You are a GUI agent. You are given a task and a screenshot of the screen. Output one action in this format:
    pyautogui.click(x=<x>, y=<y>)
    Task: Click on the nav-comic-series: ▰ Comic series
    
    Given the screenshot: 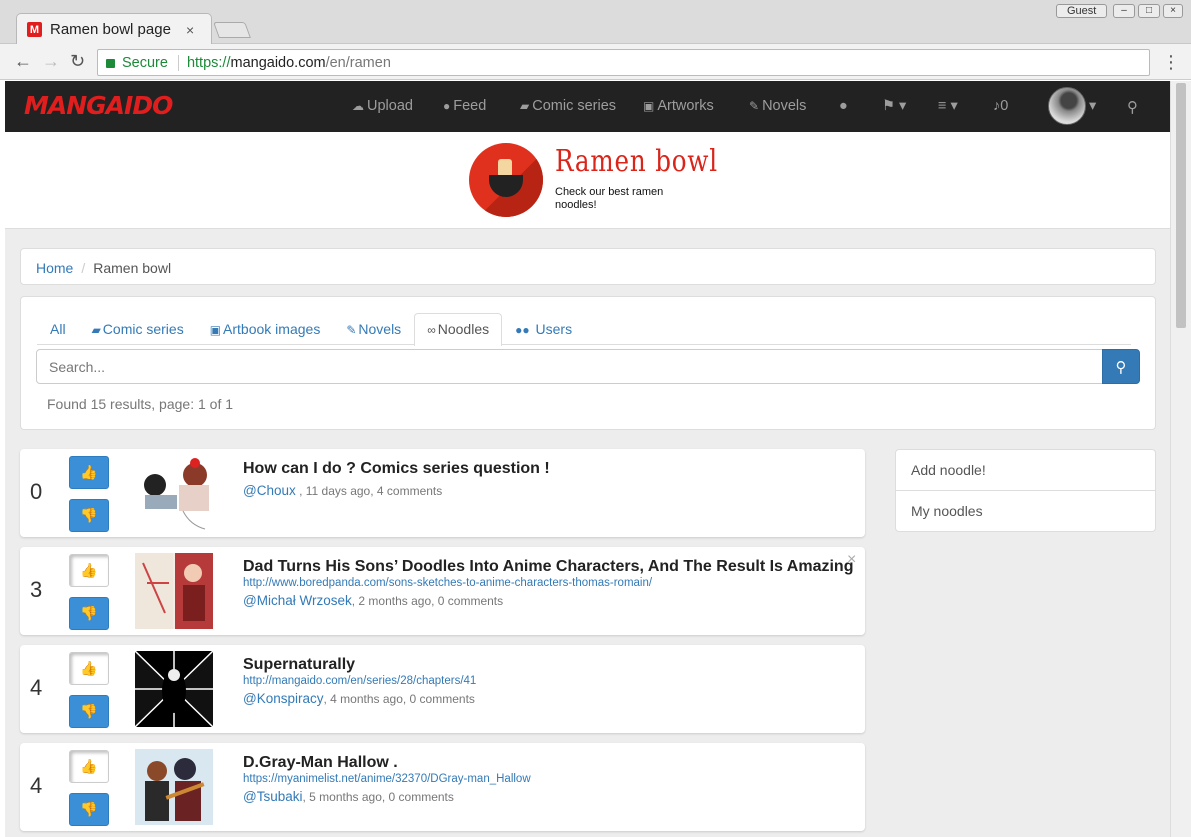 What is the action you would take?
    pyautogui.click(x=568, y=106)
    